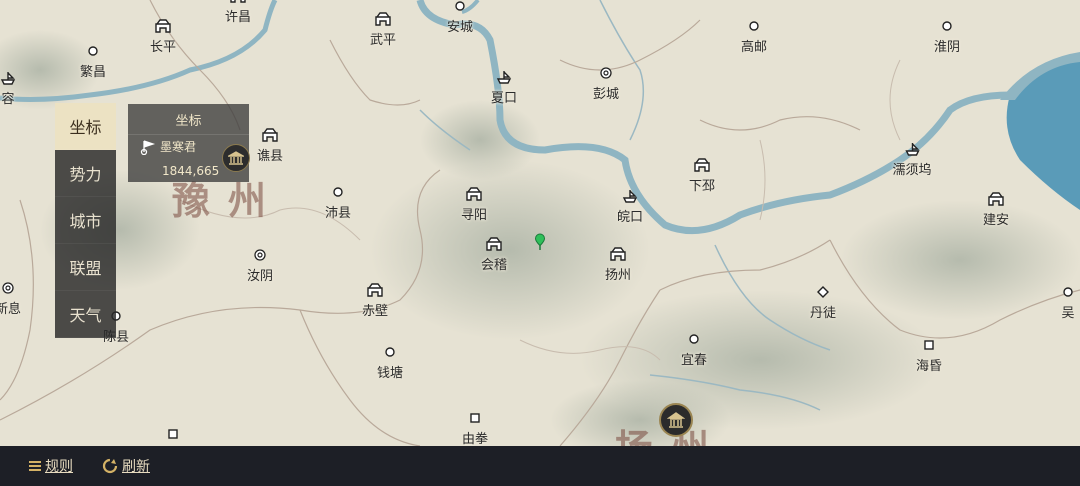  What do you see at coordinates (383, 29) in the screenshot?
I see `city-wuping: 武平` at bounding box center [383, 29].